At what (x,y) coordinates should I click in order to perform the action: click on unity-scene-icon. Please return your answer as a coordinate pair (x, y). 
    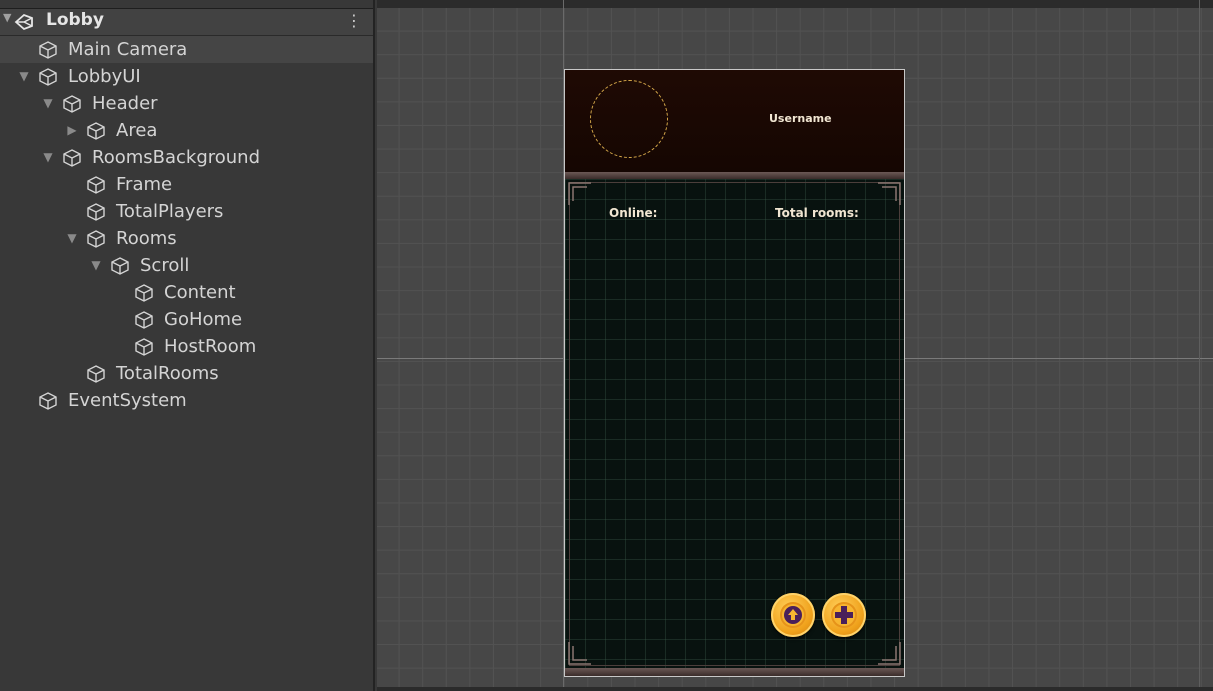
    Looking at the image, I should click on (23, 22).